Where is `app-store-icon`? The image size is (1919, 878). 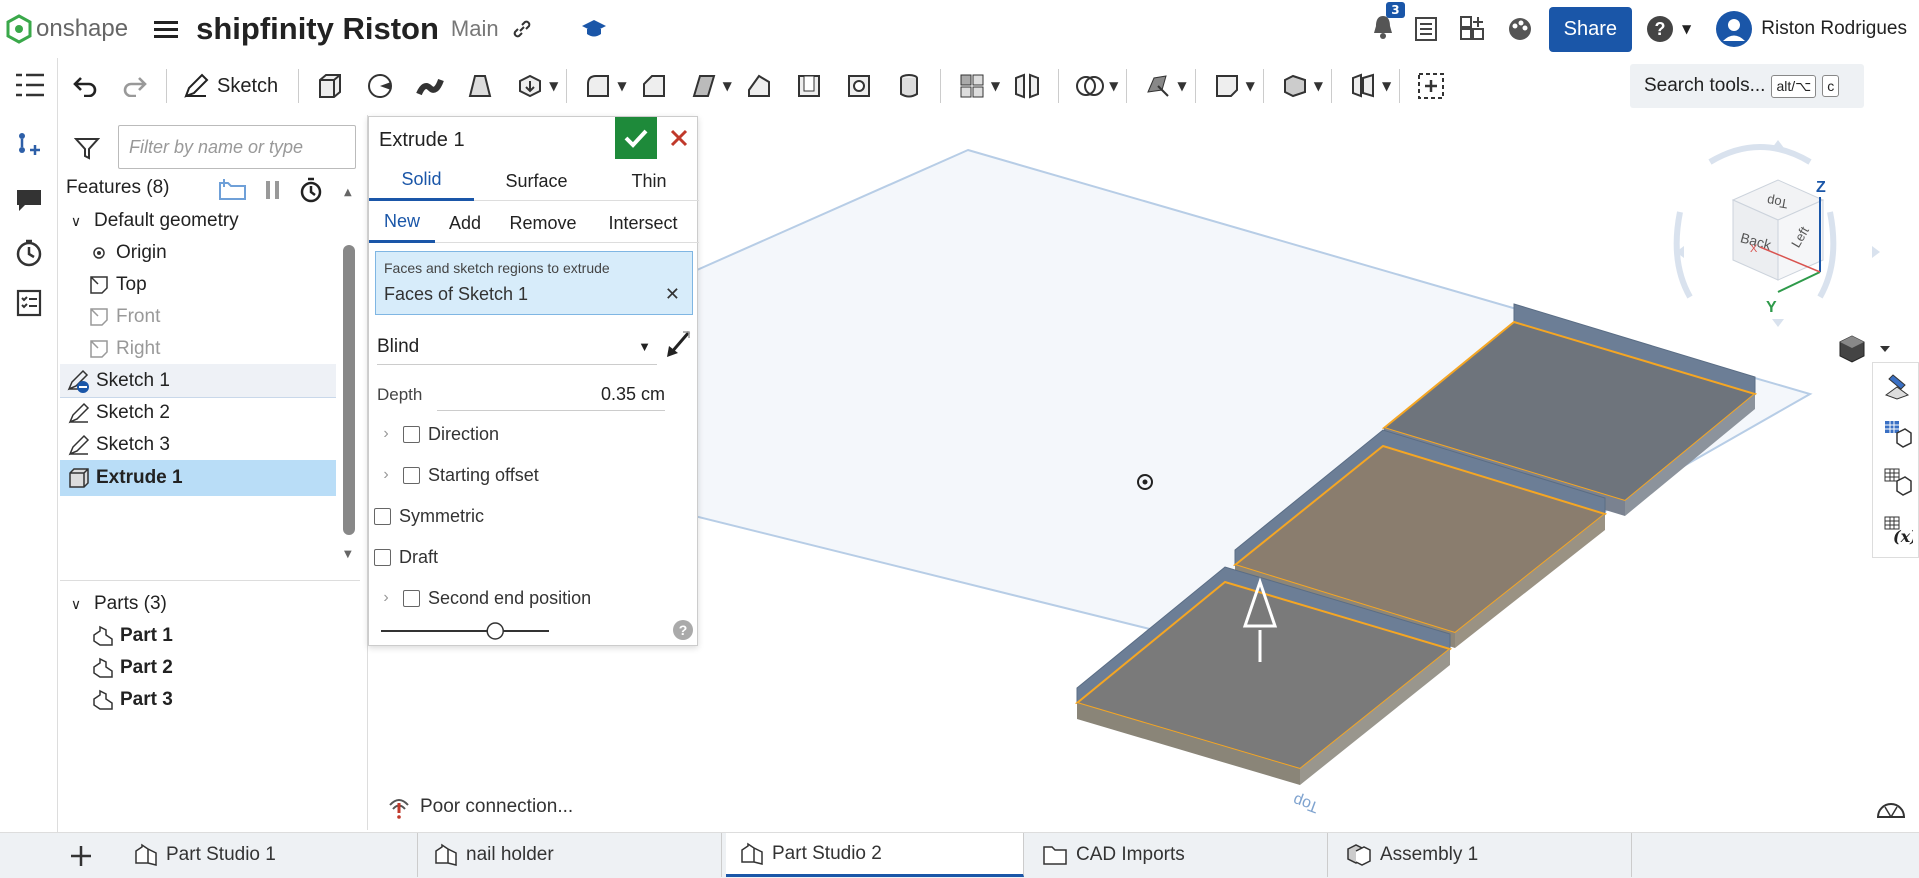 app-store-icon is located at coordinates (1473, 29).